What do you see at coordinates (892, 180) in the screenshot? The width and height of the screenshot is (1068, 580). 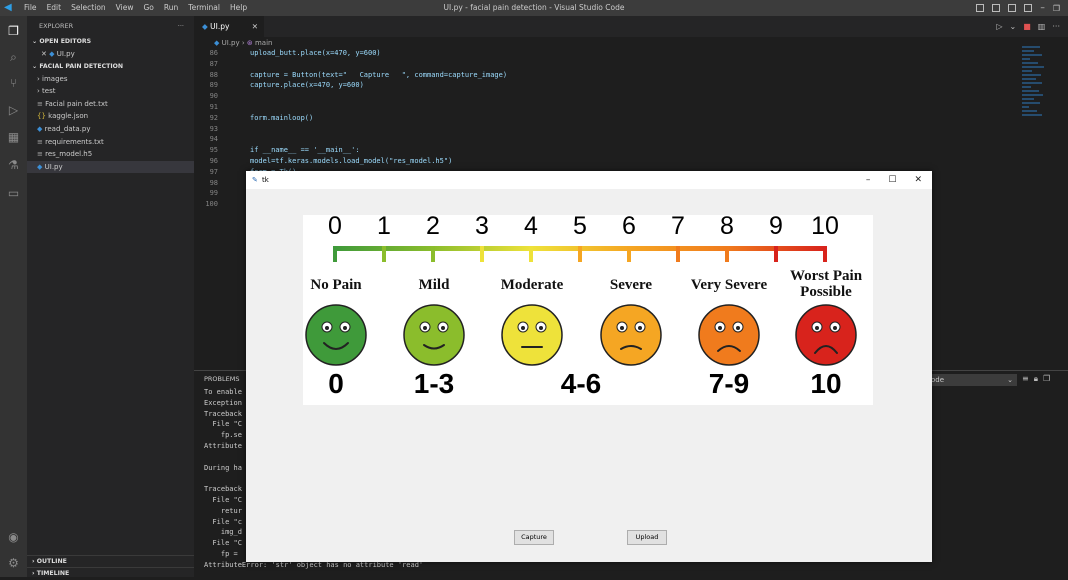 I see `maximize-icon: ☐` at bounding box center [892, 180].